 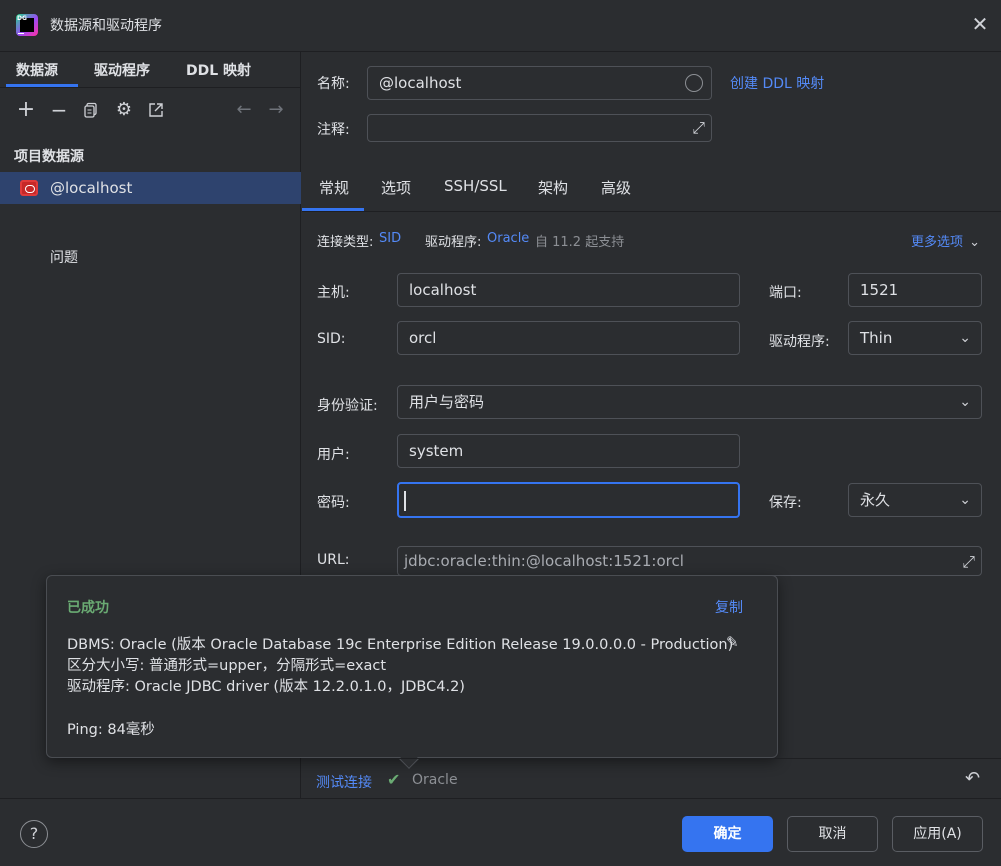 I want to click on driver-support-note: 自 11.2 起支持, so click(x=580, y=242).